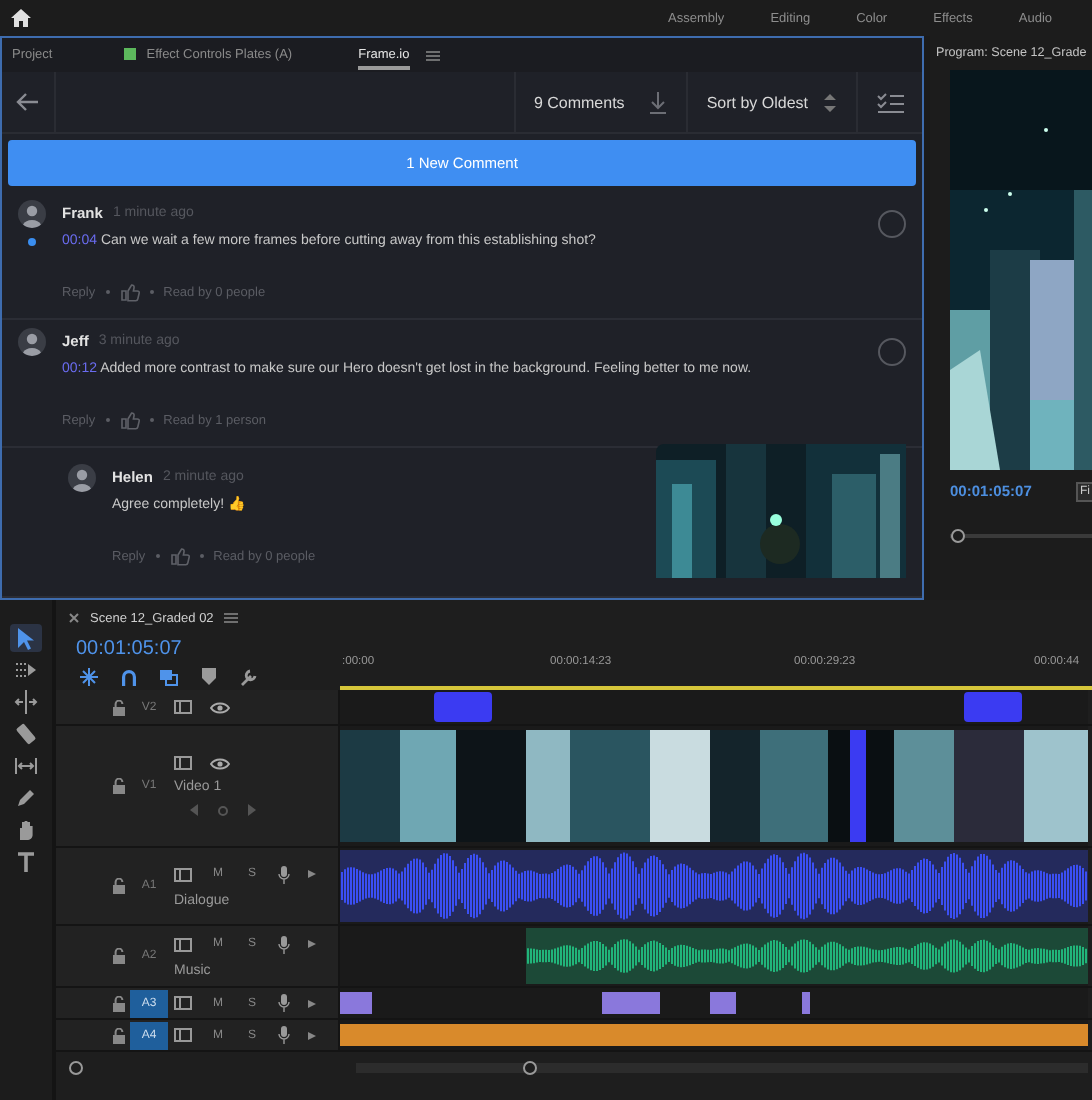  I want to click on wrench-icon, so click(249, 677).